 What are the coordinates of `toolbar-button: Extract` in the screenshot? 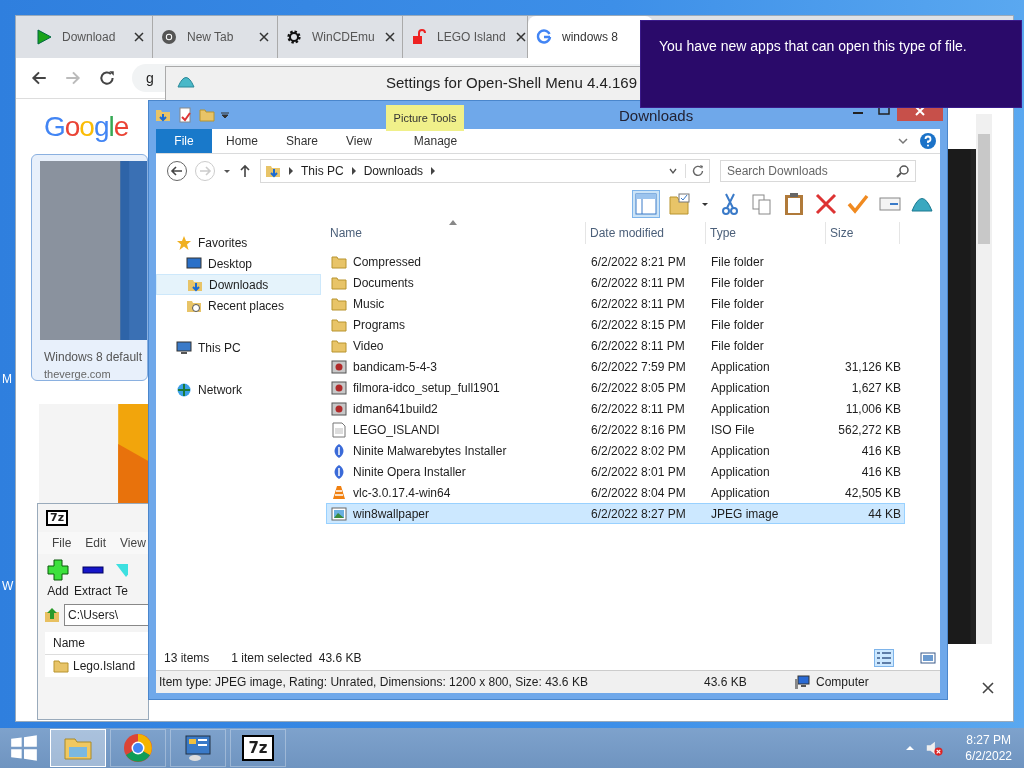 It's located at (93, 580).